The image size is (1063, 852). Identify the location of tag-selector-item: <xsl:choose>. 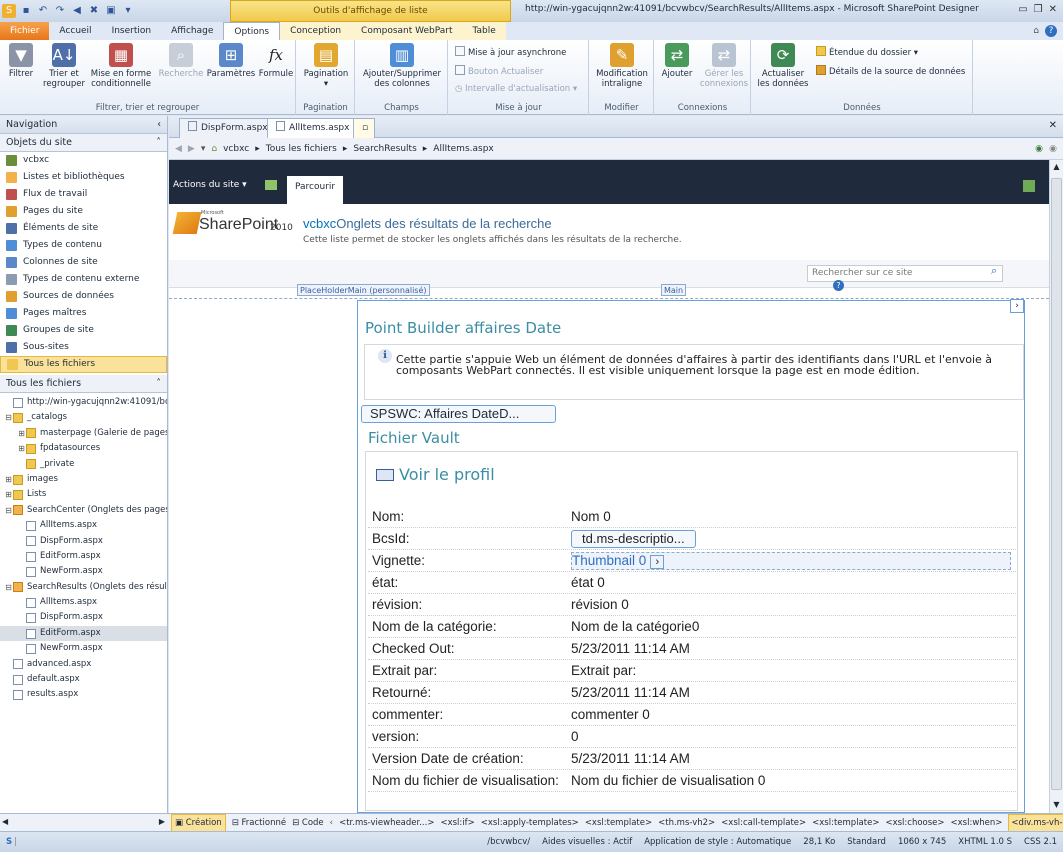
(914, 823).